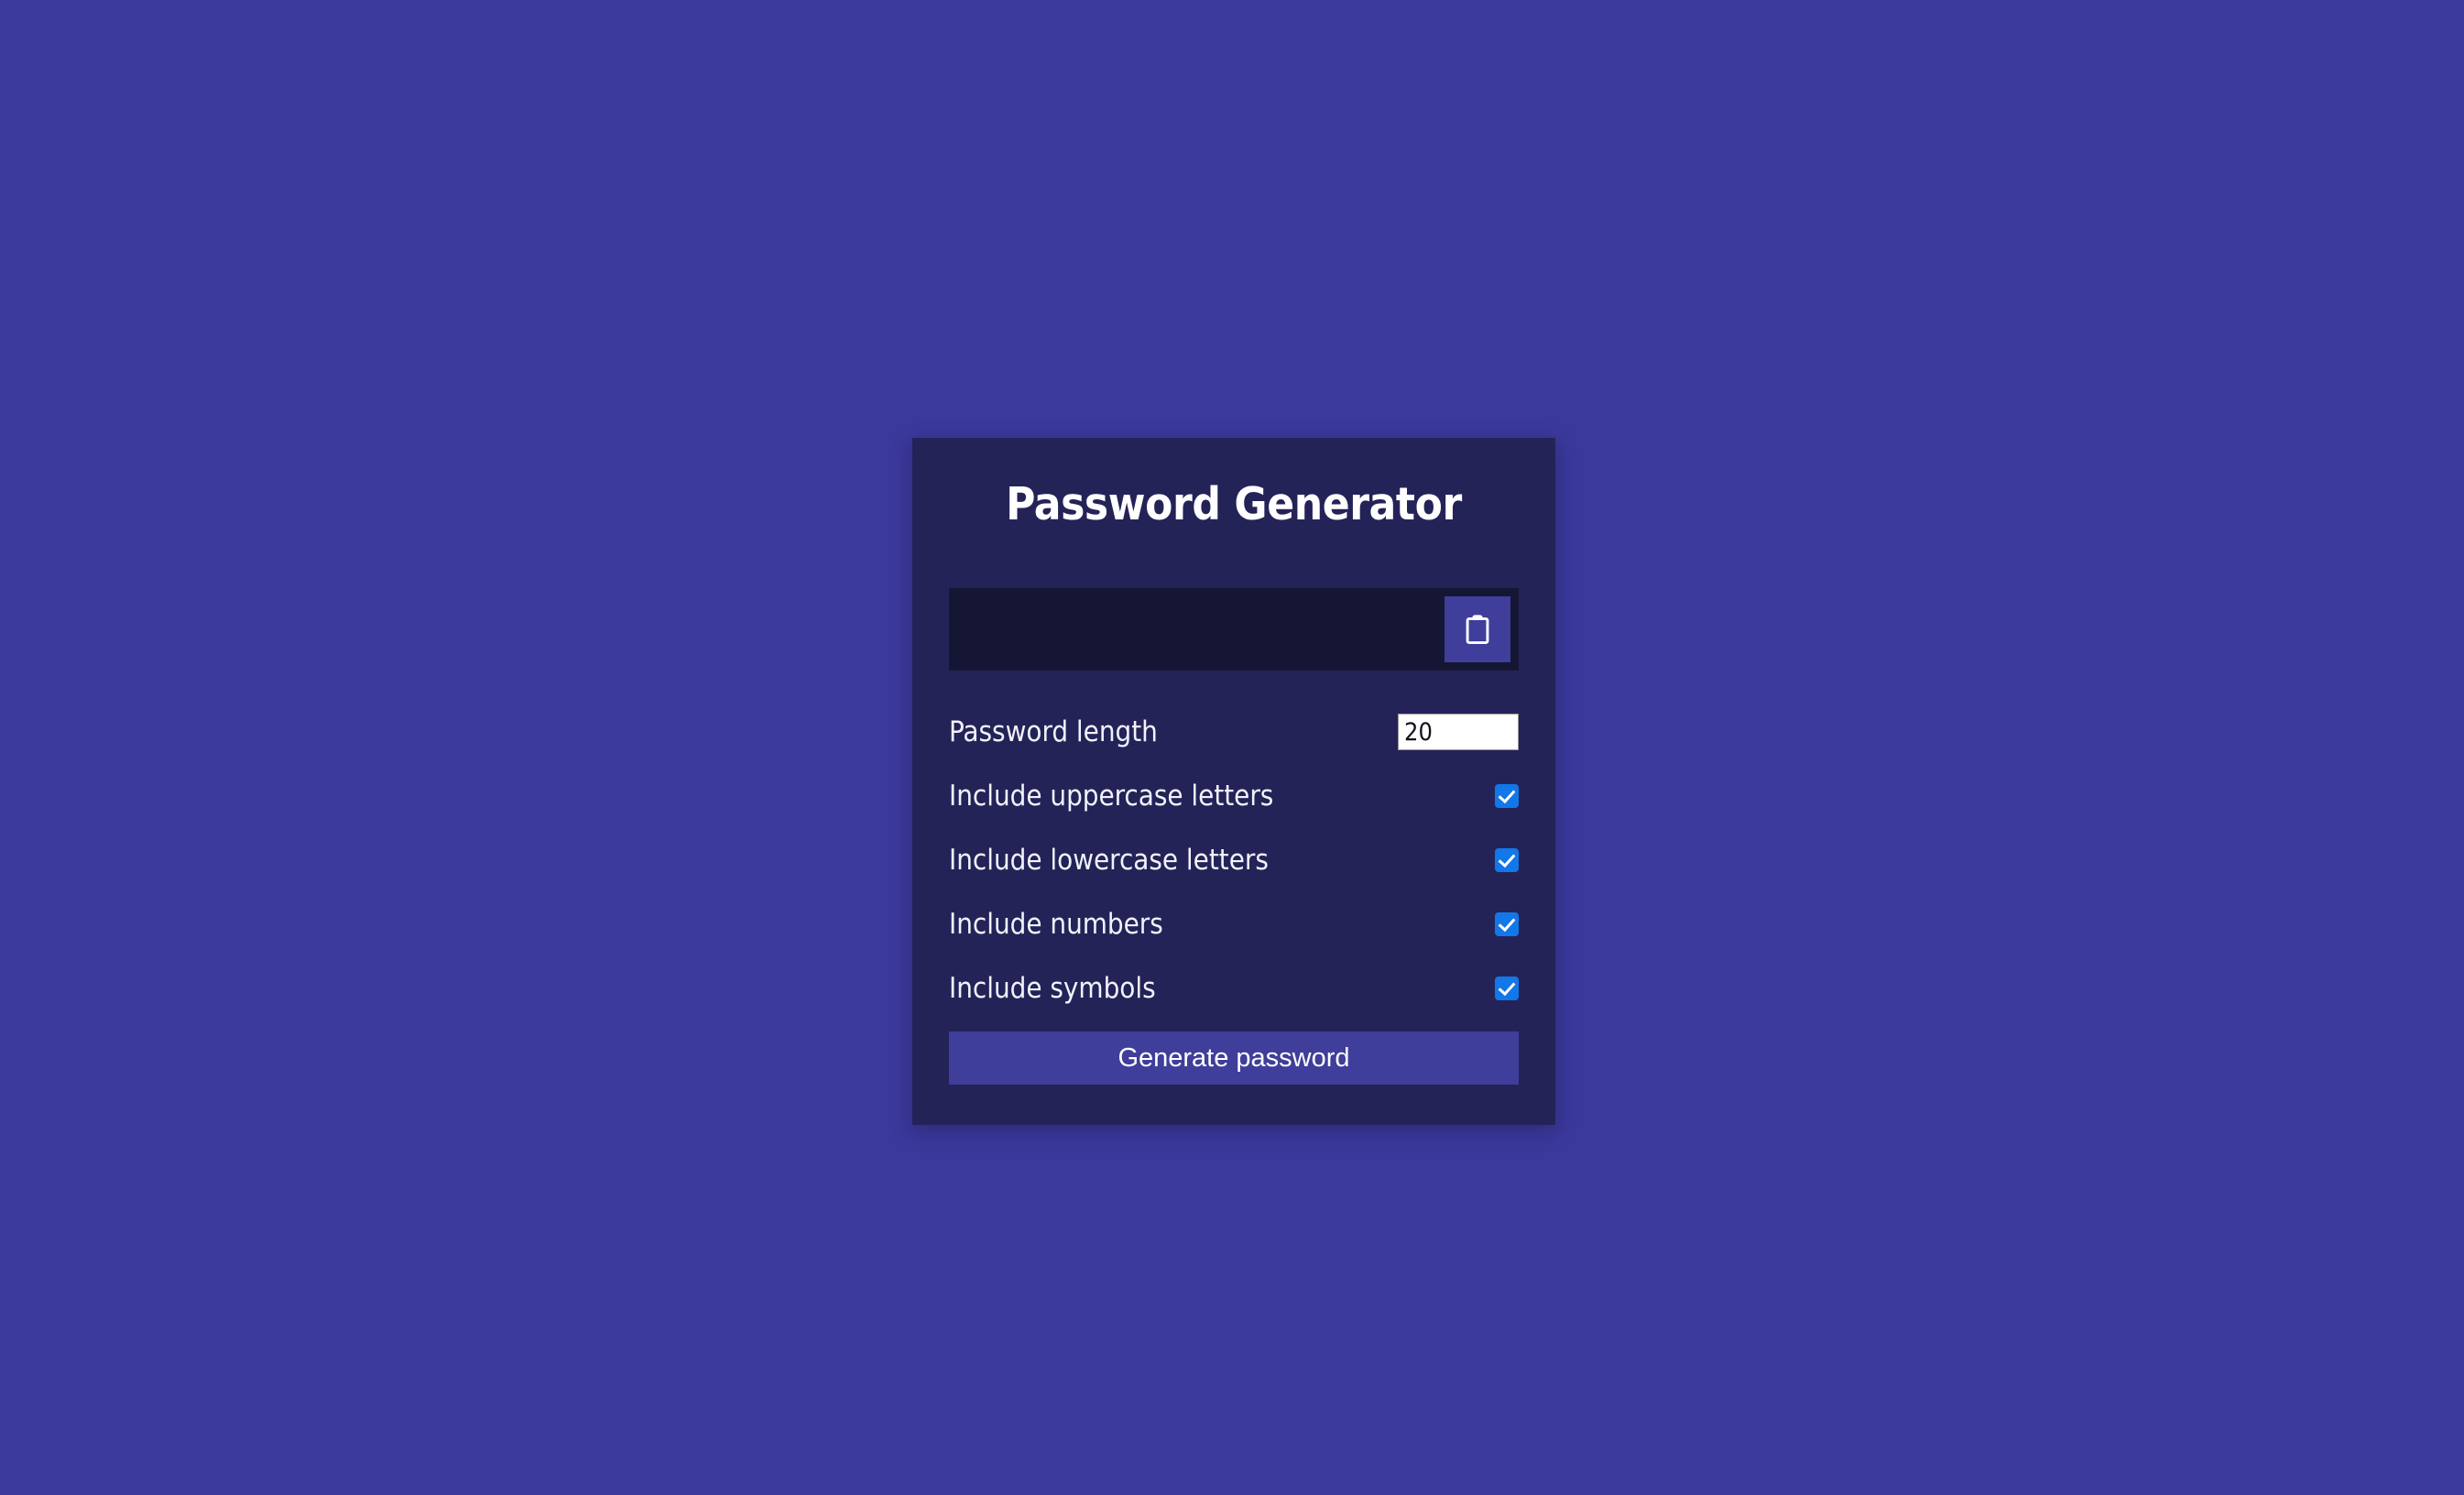  What do you see at coordinates (1507, 988) in the screenshot?
I see `checkbox-include-symbols` at bounding box center [1507, 988].